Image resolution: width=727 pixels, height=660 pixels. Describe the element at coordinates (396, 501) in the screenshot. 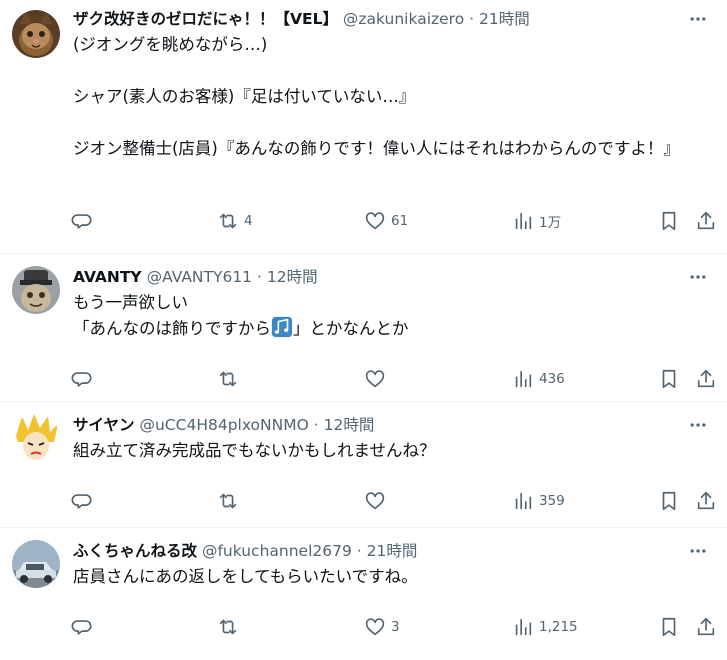

I see `tweet-actions: 359` at that location.